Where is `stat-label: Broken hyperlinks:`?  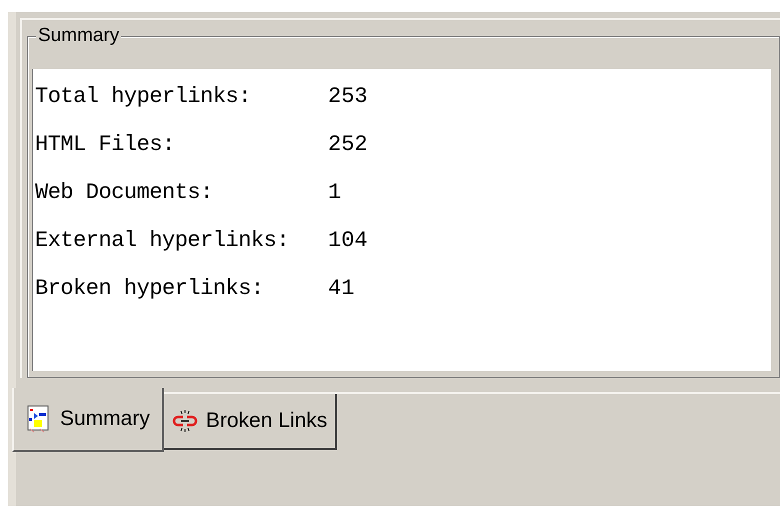
stat-label: Broken hyperlinks: is located at coordinates (149, 289).